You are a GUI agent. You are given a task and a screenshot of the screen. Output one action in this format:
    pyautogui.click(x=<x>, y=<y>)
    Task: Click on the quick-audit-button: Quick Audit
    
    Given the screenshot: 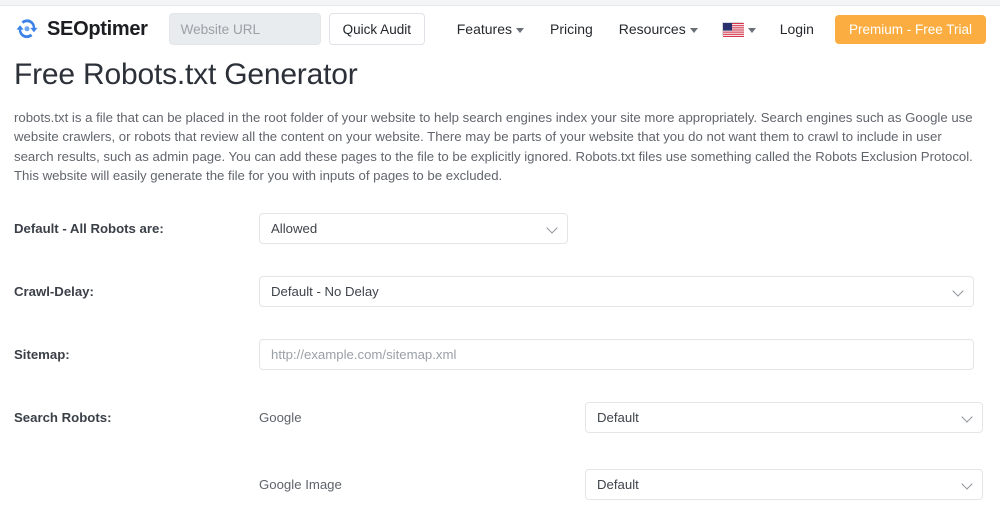 What is the action you would take?
    pyautogui.click(x=376, y=29)
    